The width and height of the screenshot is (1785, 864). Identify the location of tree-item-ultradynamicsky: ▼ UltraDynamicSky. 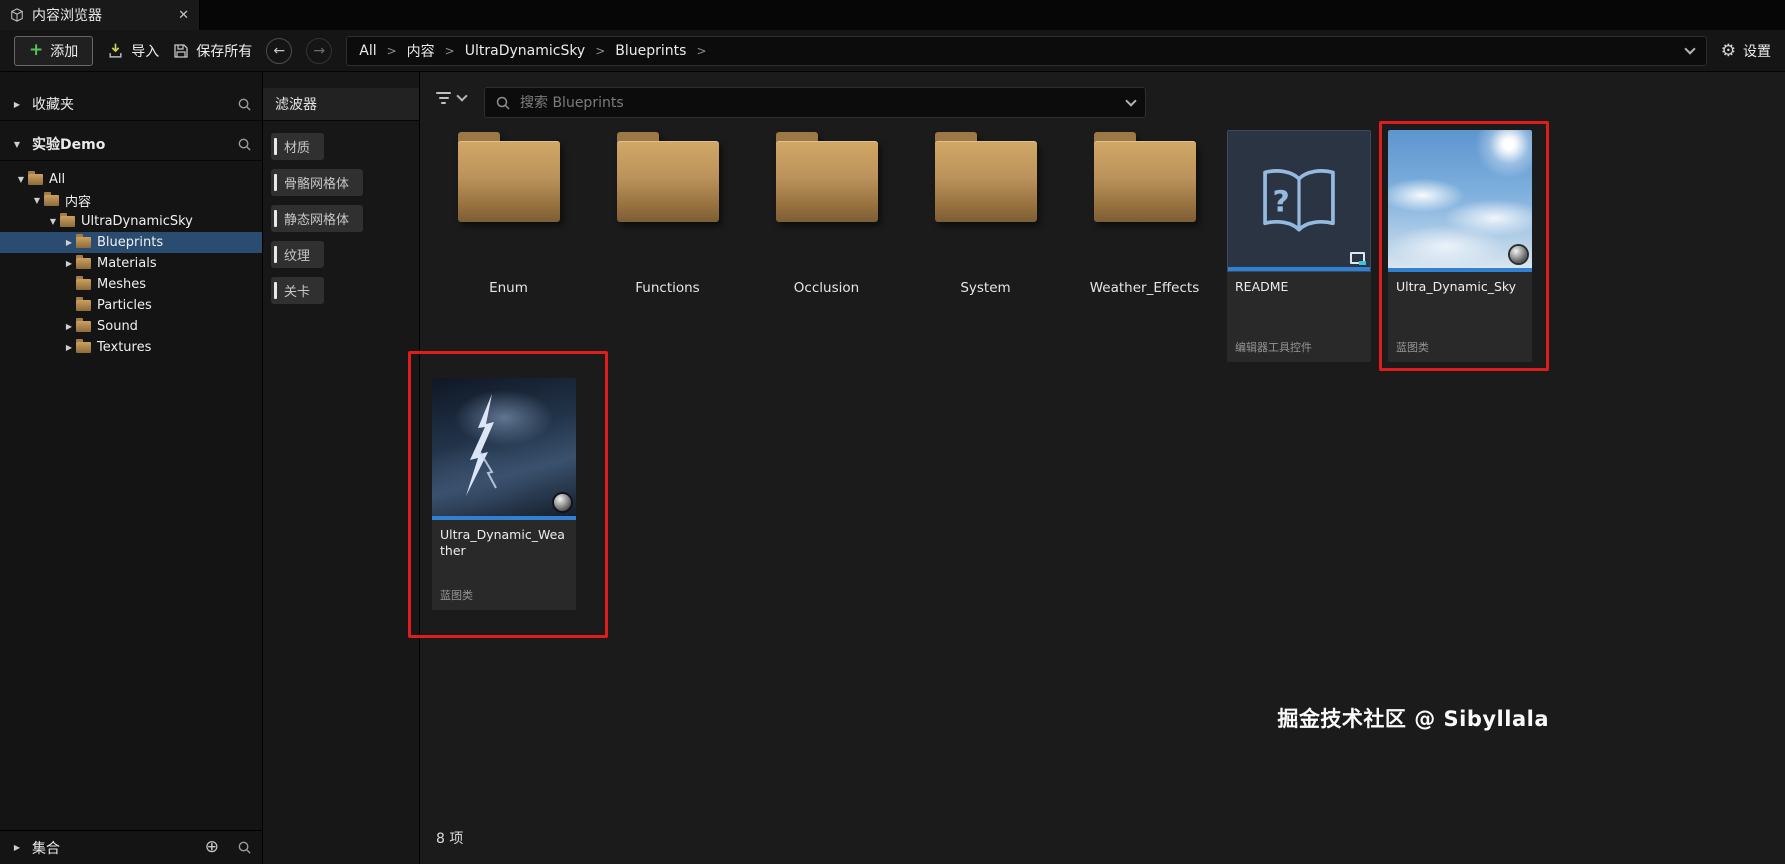
(131, 221).